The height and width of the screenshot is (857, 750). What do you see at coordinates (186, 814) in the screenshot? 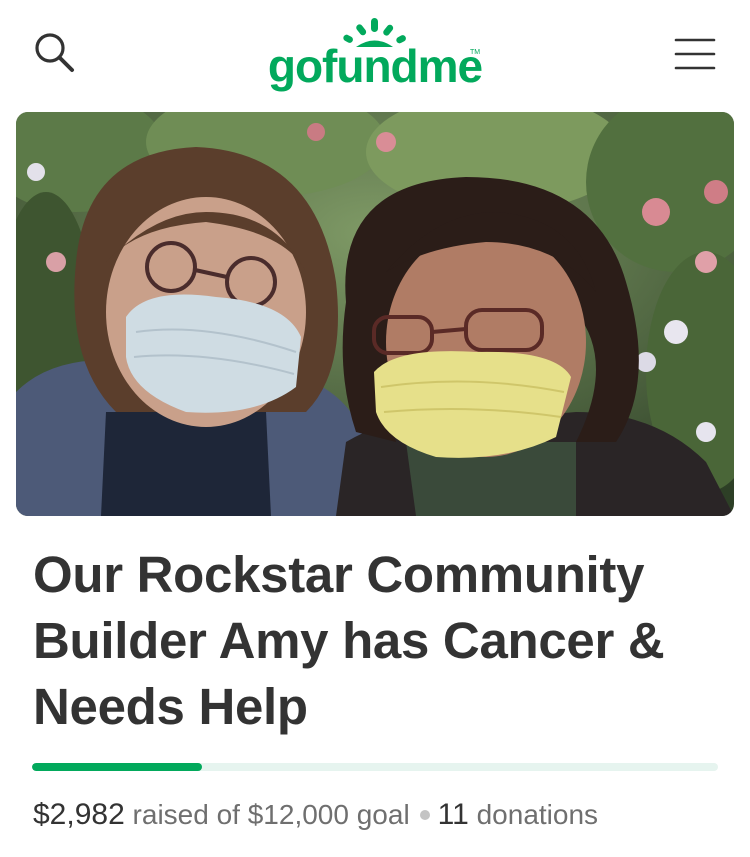
I see `raised-of-label: raised of` at bounding box center [186, 814].